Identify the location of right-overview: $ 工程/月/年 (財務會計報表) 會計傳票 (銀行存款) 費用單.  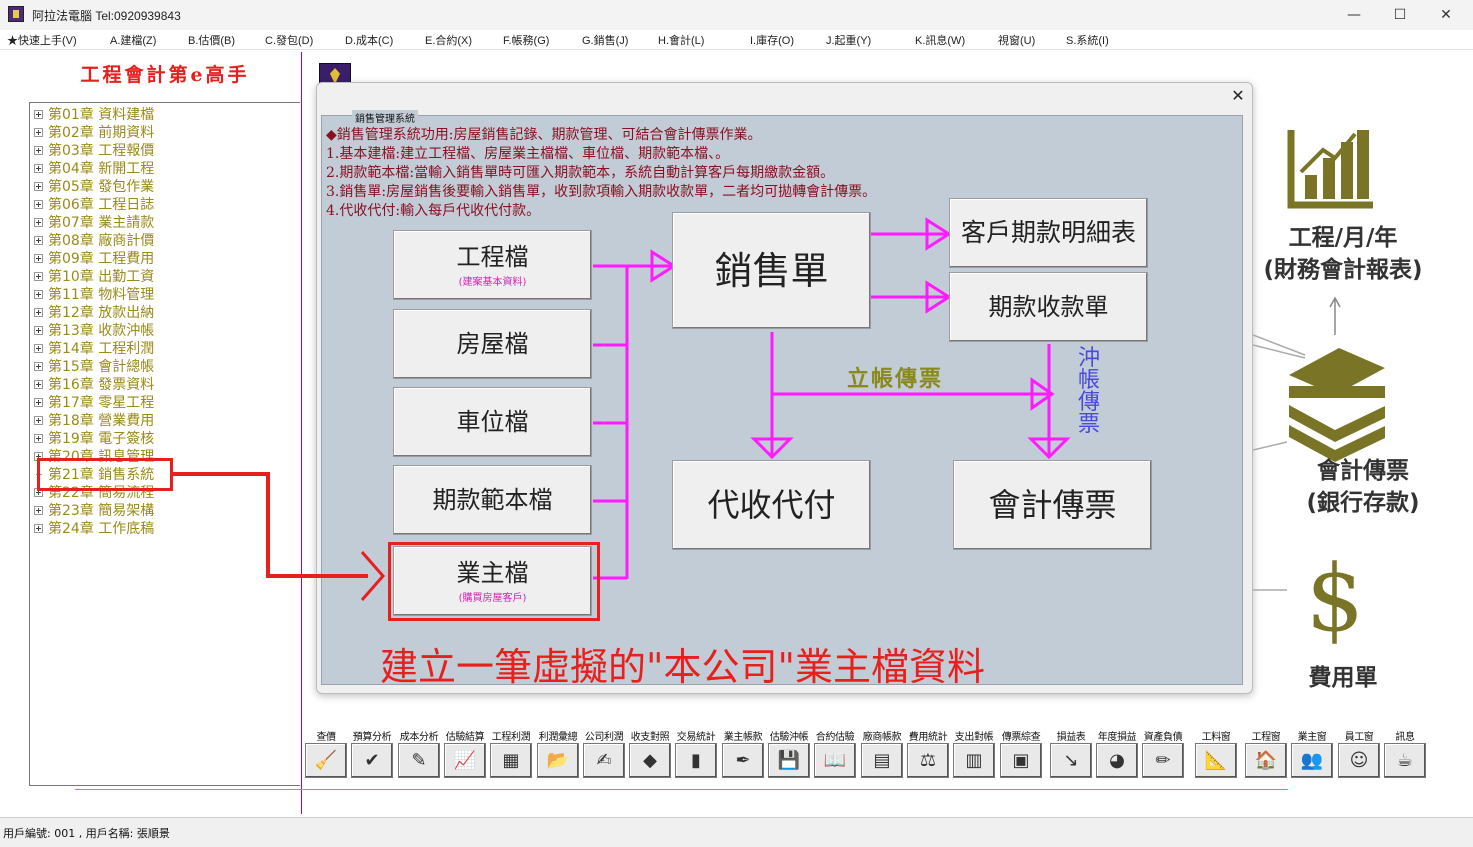
(1363, 440).